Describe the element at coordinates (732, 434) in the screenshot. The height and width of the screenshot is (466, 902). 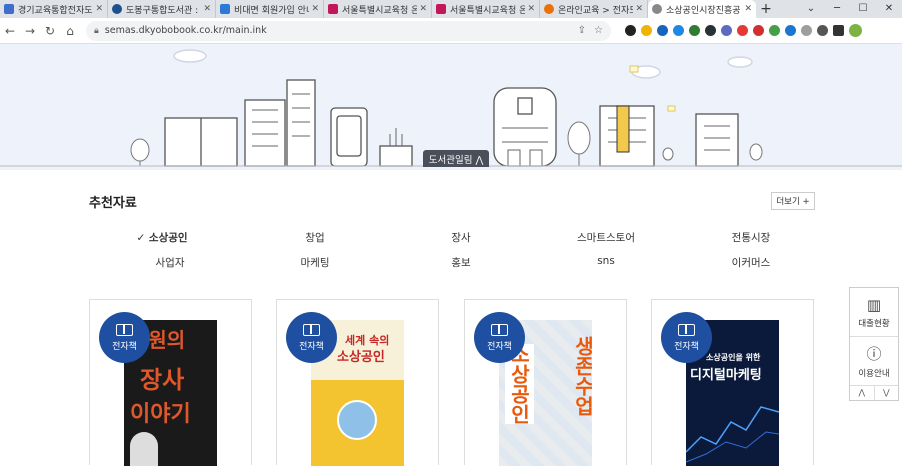
I see `cover-graph-artwork` at that location.